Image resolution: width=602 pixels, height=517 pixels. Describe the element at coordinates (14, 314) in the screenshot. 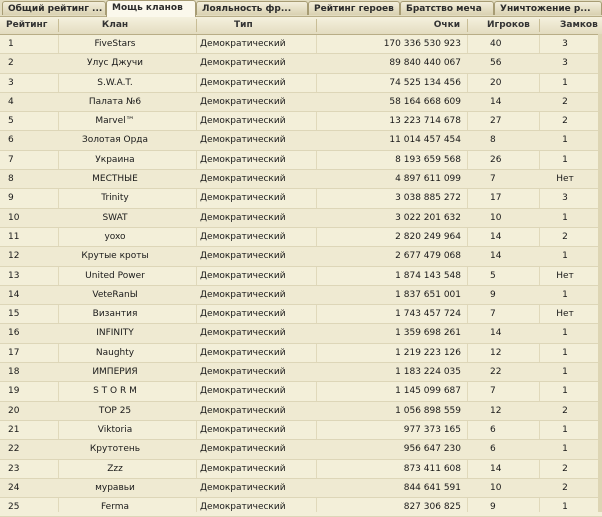

I see `rank-cell: 15` at that location.